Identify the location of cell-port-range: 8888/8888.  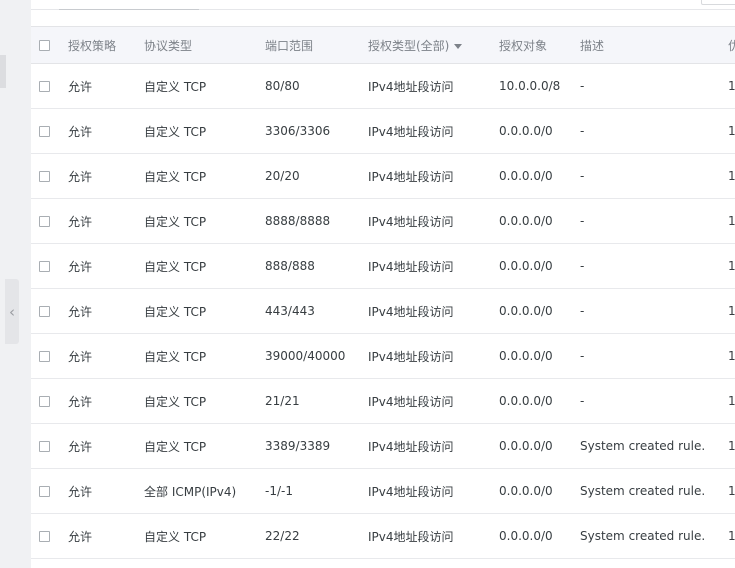
(316, 221).